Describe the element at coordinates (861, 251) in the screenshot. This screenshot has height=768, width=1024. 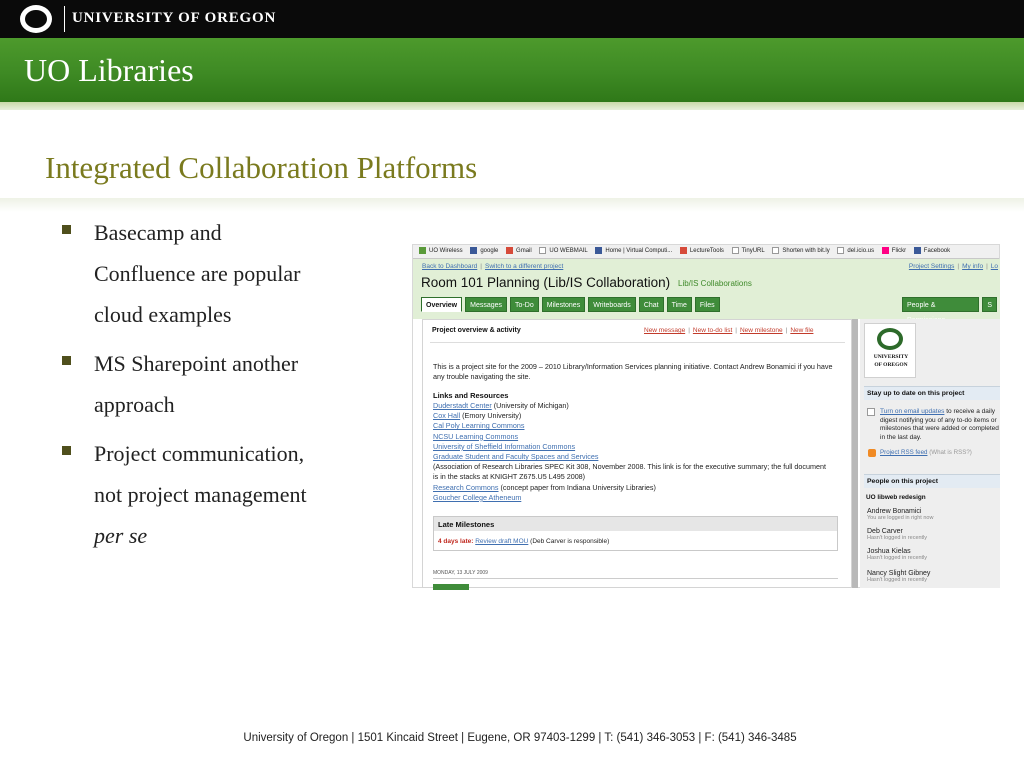
I see `bookmark-label: del.icio.us` at that location.